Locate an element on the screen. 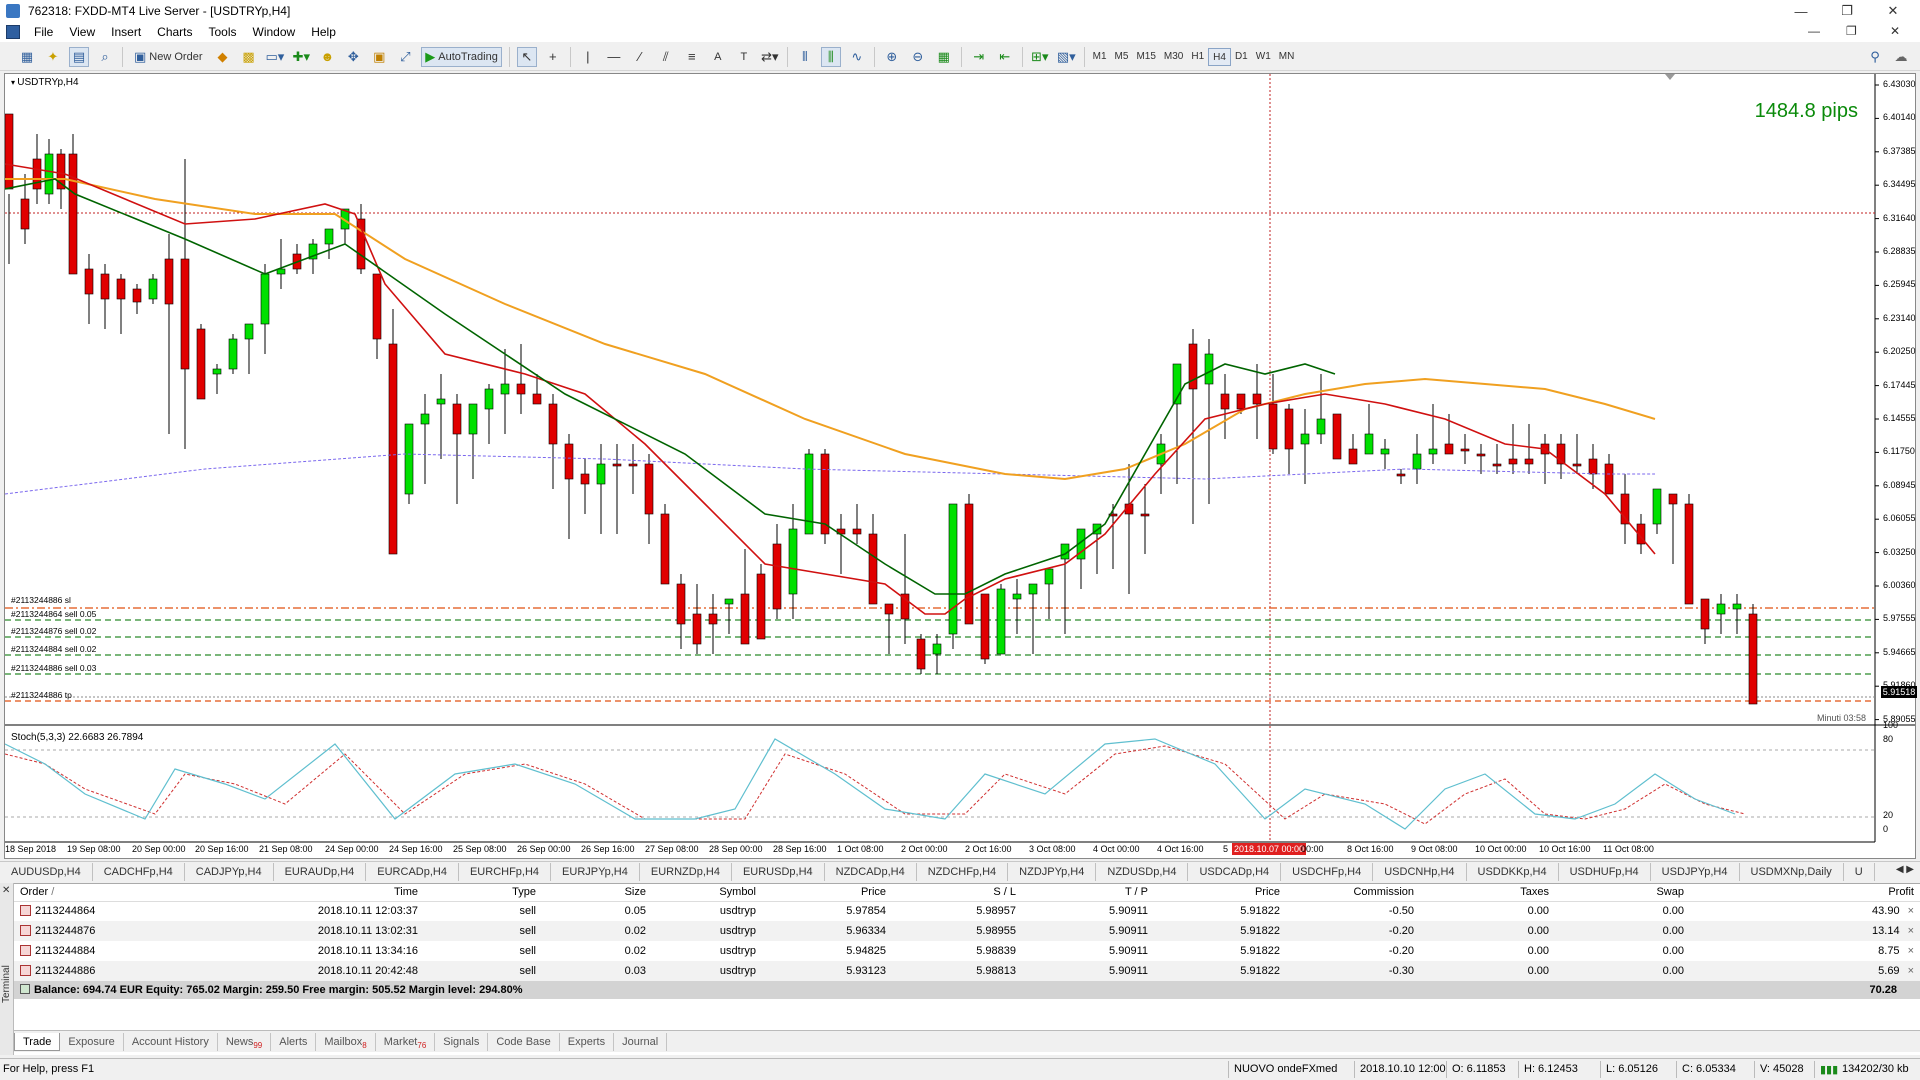  symbol-tab: USDCNHp,H4 is located at coordinates (1420, 871).